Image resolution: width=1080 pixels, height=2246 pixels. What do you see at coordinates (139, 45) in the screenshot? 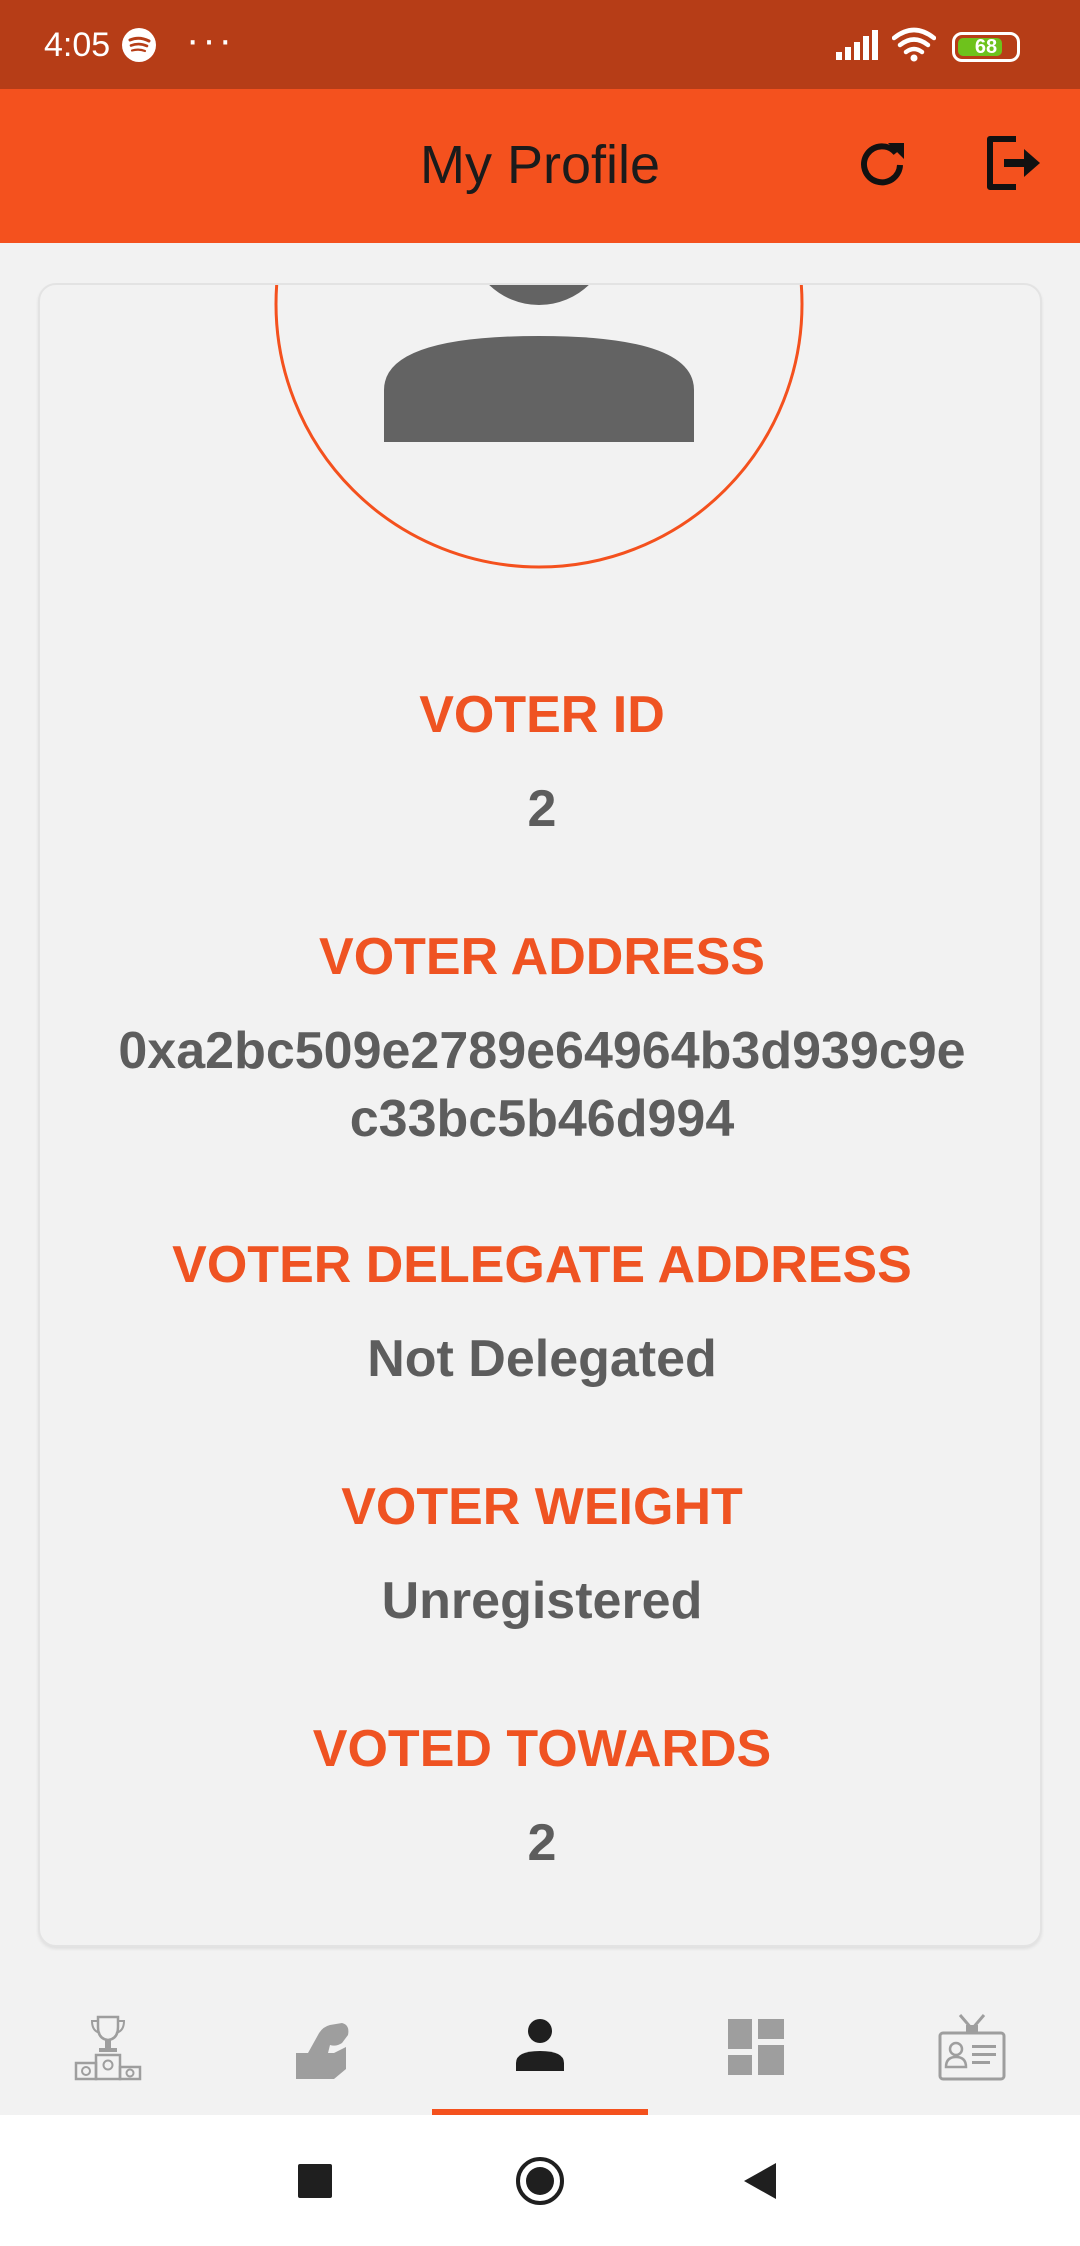
I see `spotify-icon` at bounding box center [139, 45].